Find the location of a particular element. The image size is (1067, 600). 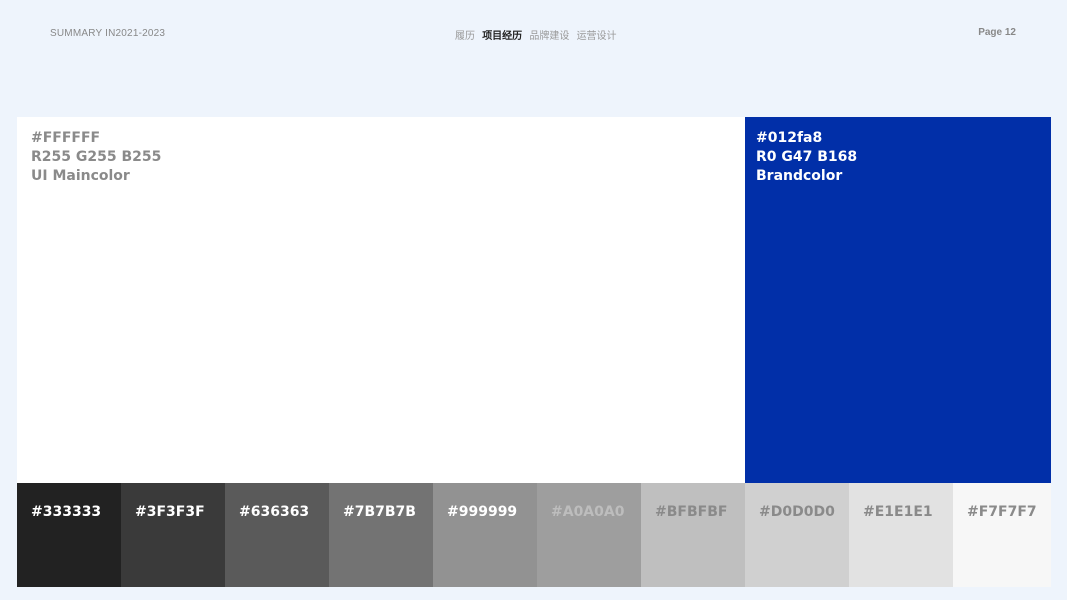

swatch-name: UI Maincolor is located at coordinates (80, 176).